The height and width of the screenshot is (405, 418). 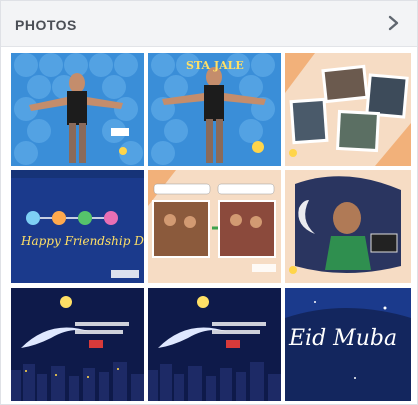 What do you see at coordinates (82, 241) in the screenshot?
I see `photo-4-caption: Happy Friendship Day` at bounding box center [82, 241].